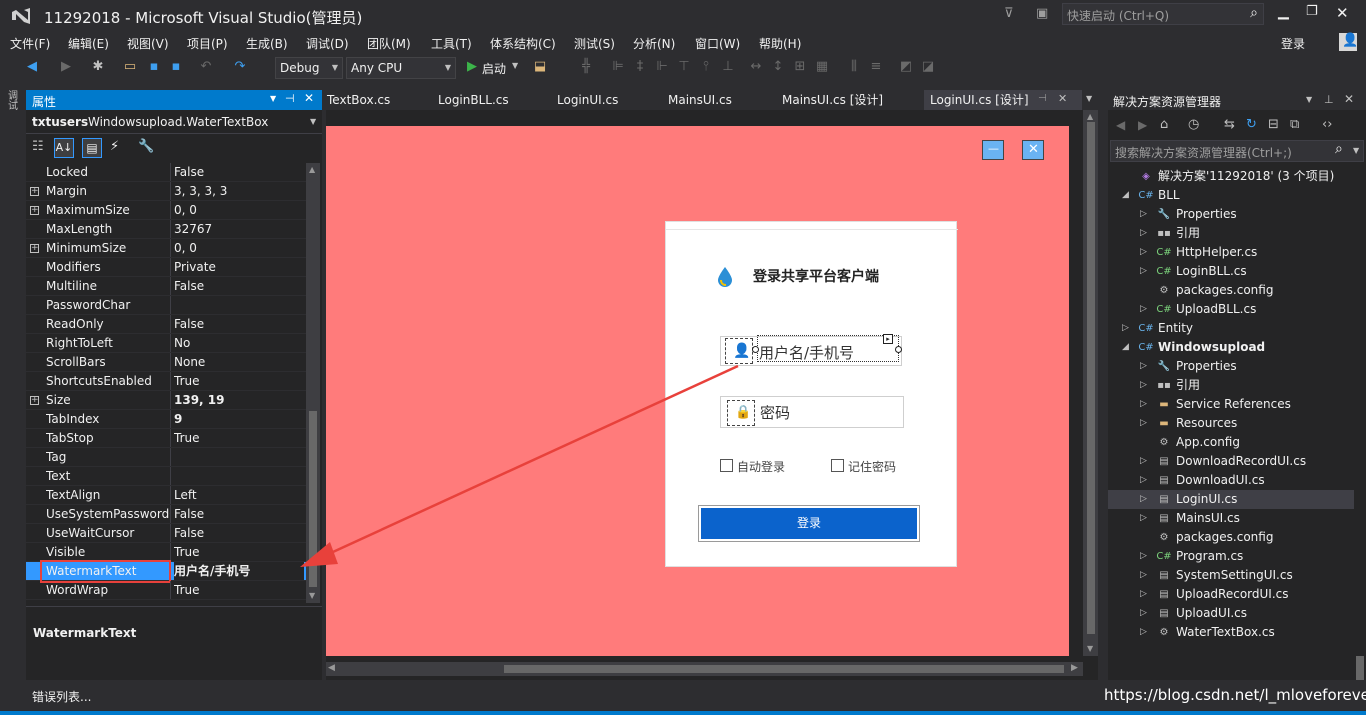 This screenshot has width=1366, height=715. Describe the element at coordinates (166, 324) in the screenshot. I see `property-row-readonly: ReadOnly False` at that location.